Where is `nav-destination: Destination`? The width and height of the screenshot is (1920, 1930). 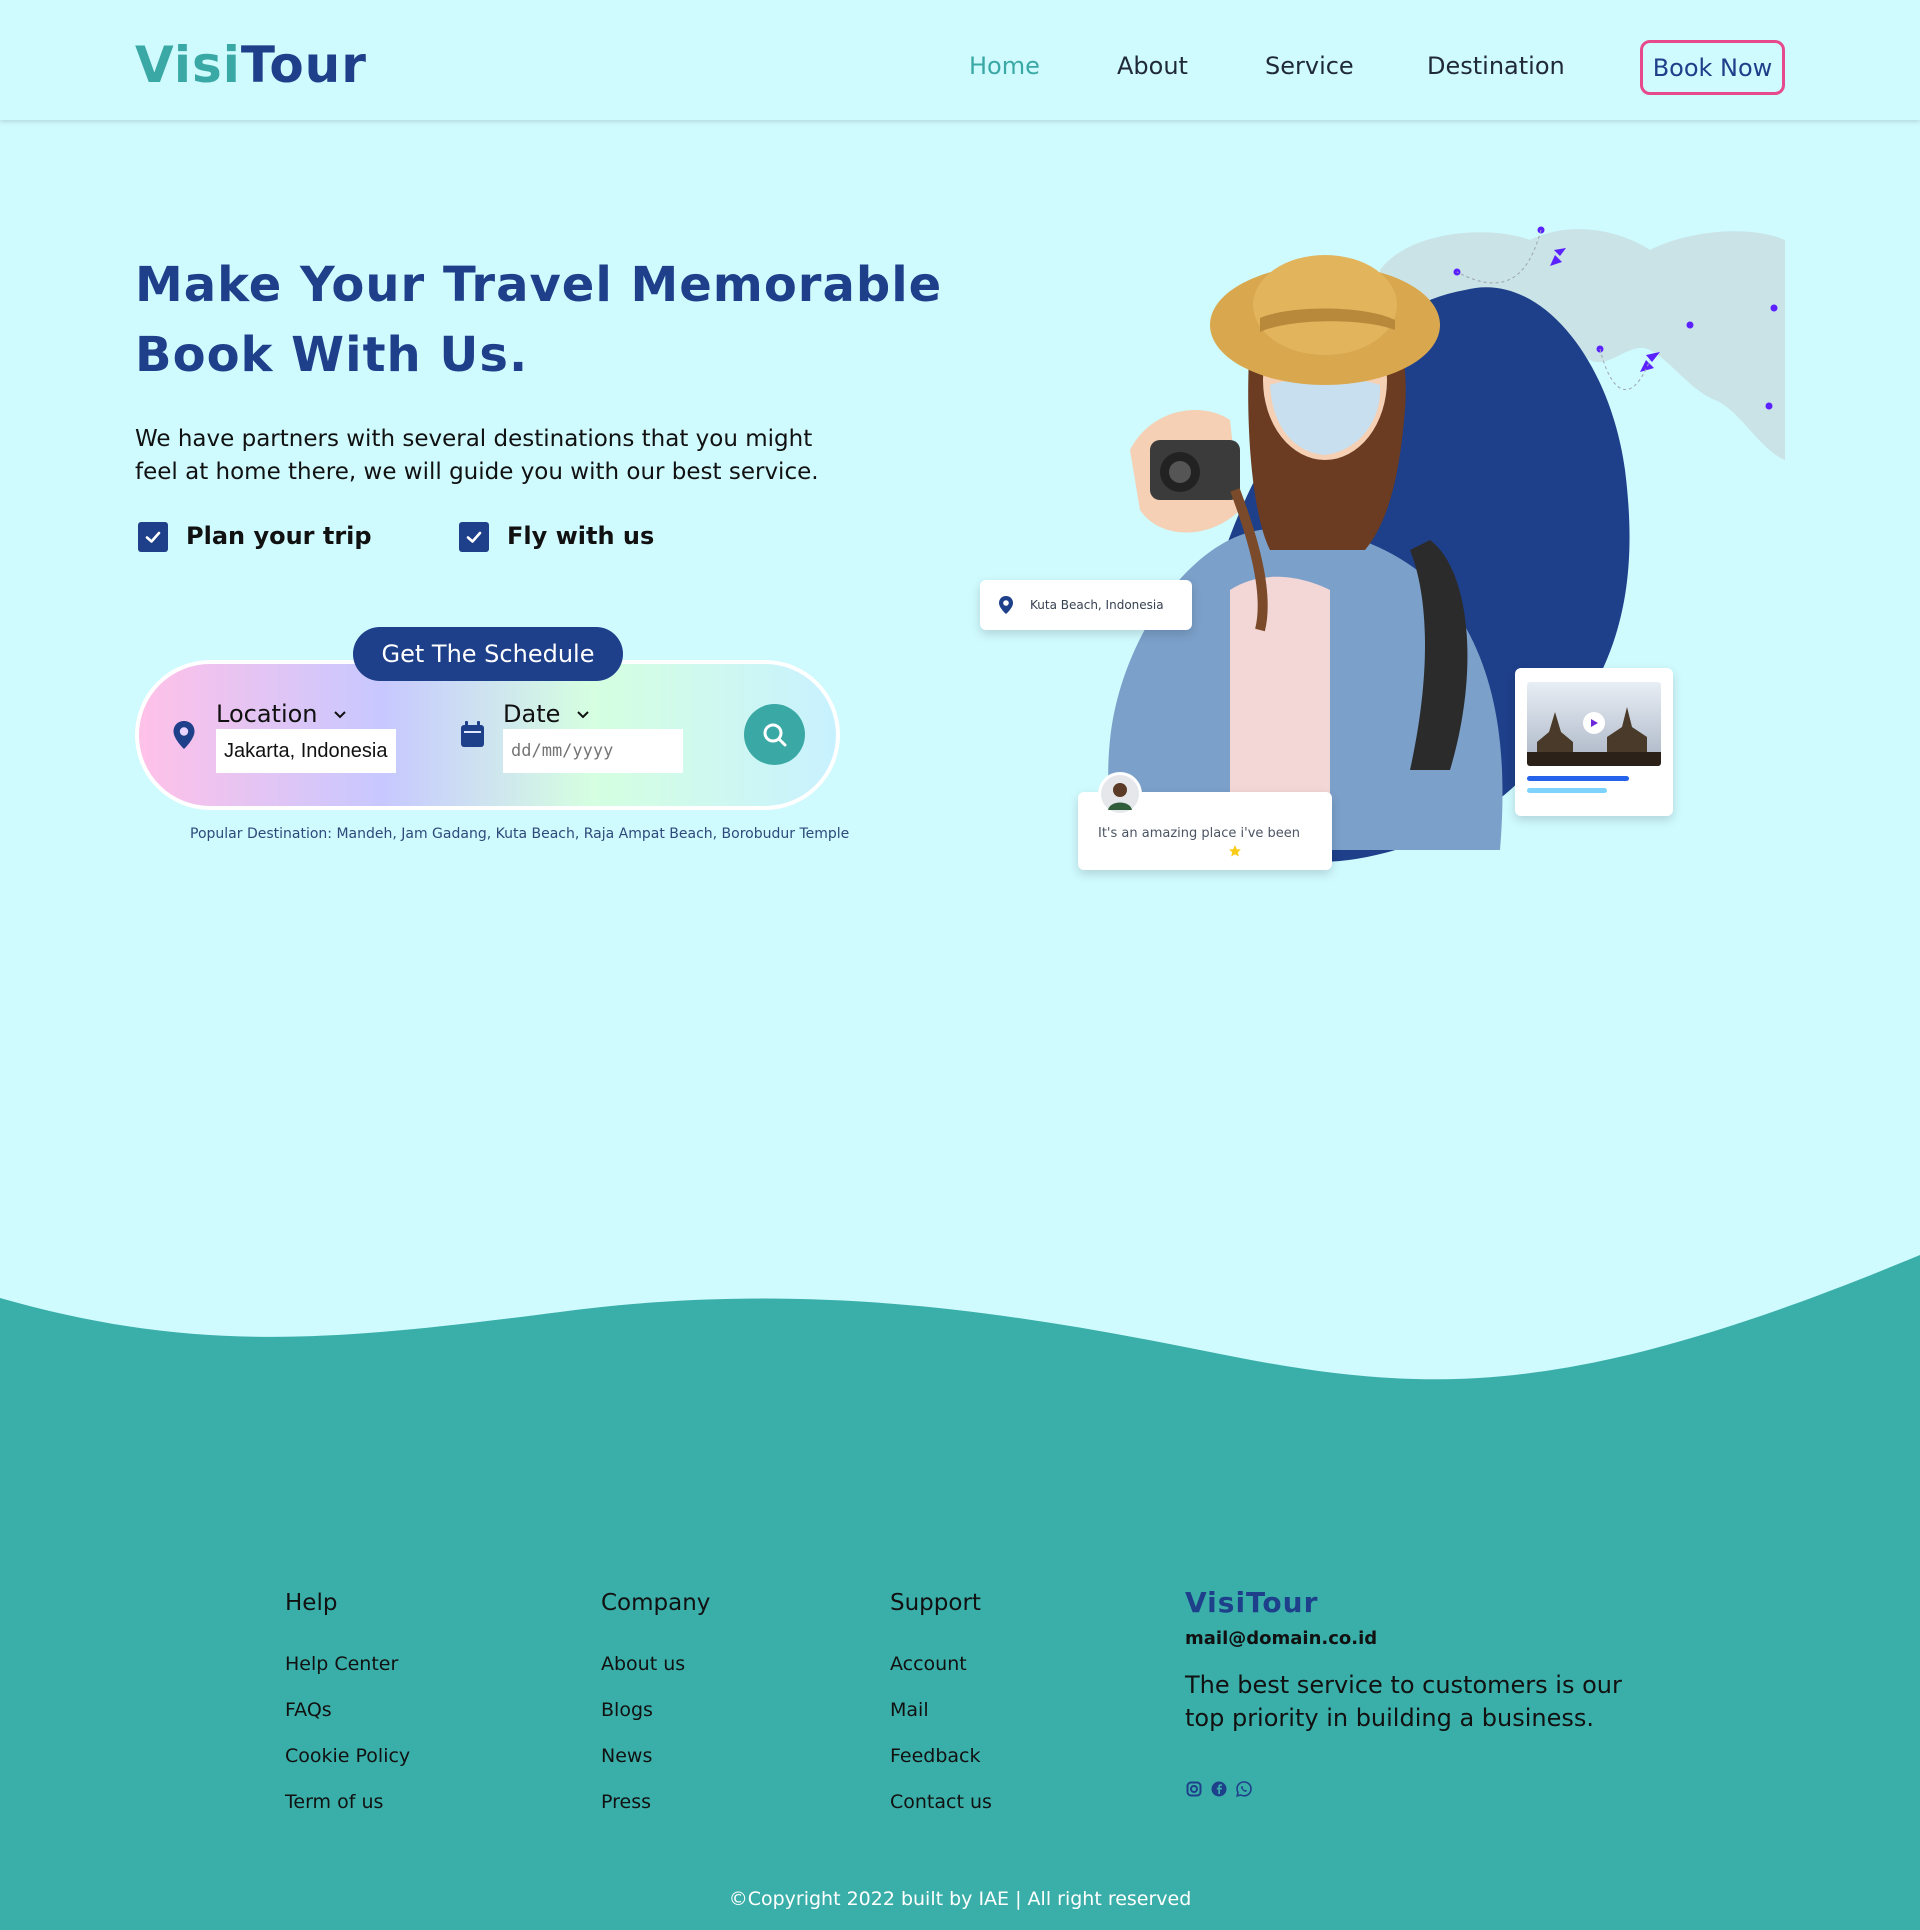
nav-destination: Destination is located at coordinates (1496, 66).